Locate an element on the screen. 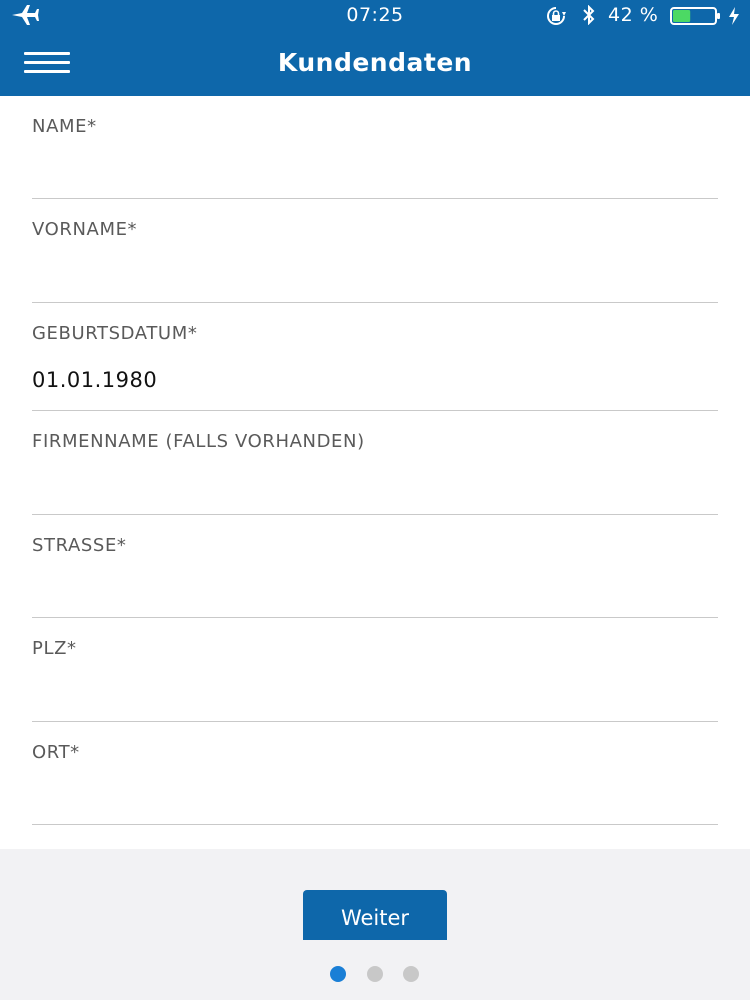 Image resolution: width=750 pixels, height=1000 pixels. plz-input is located at coordinates (375, 697).